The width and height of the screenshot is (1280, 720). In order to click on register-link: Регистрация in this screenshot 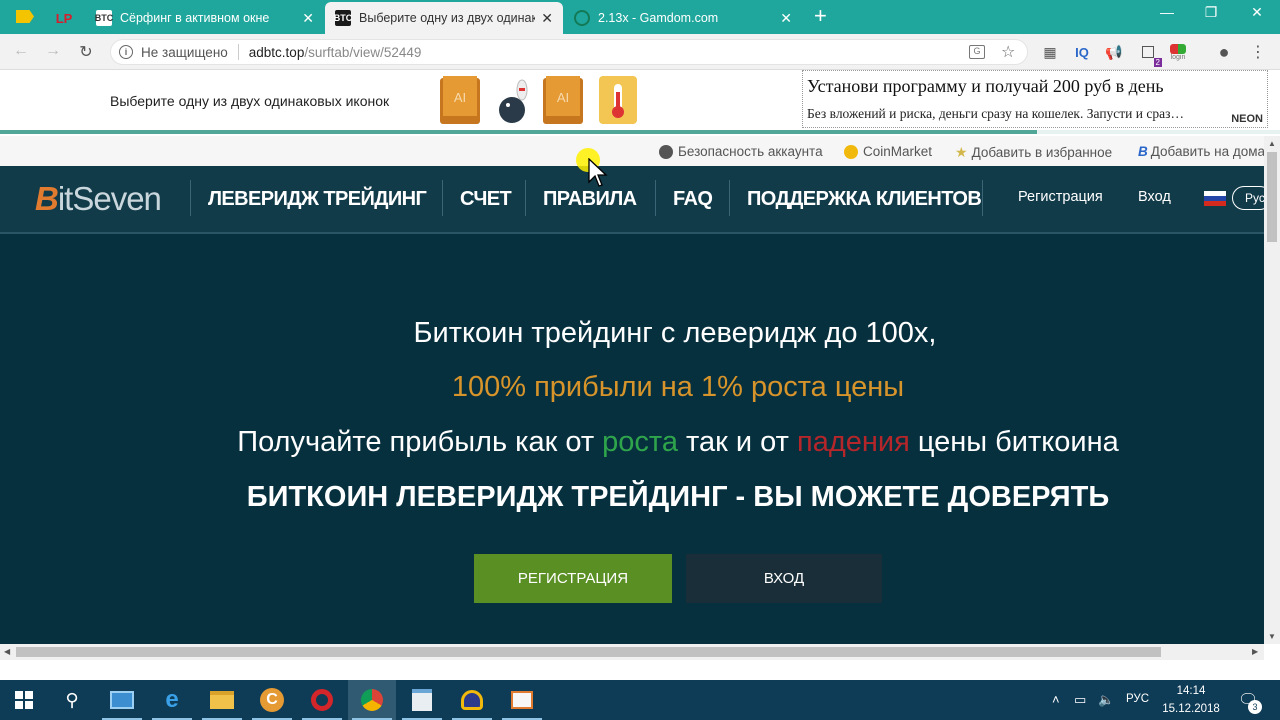, I will do `click(1060, 197)`.